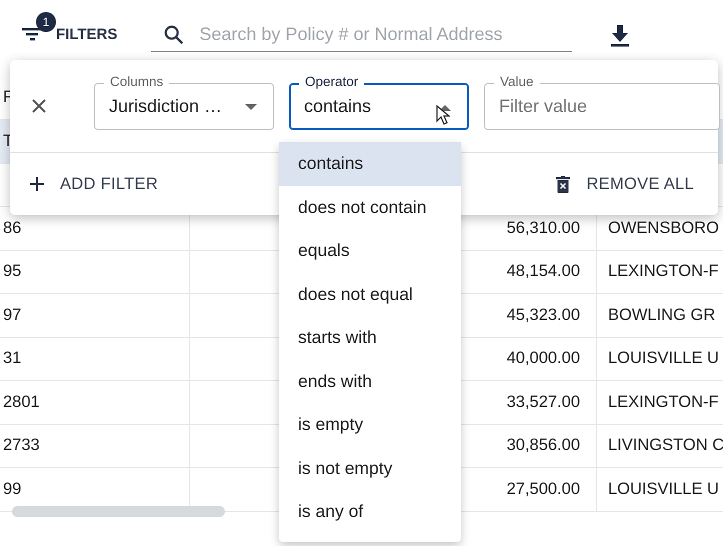  What do you see at coordinates (370, 207) in the screenshot?
I see `menu-item: does not contain` at bounding box center [370, 207].